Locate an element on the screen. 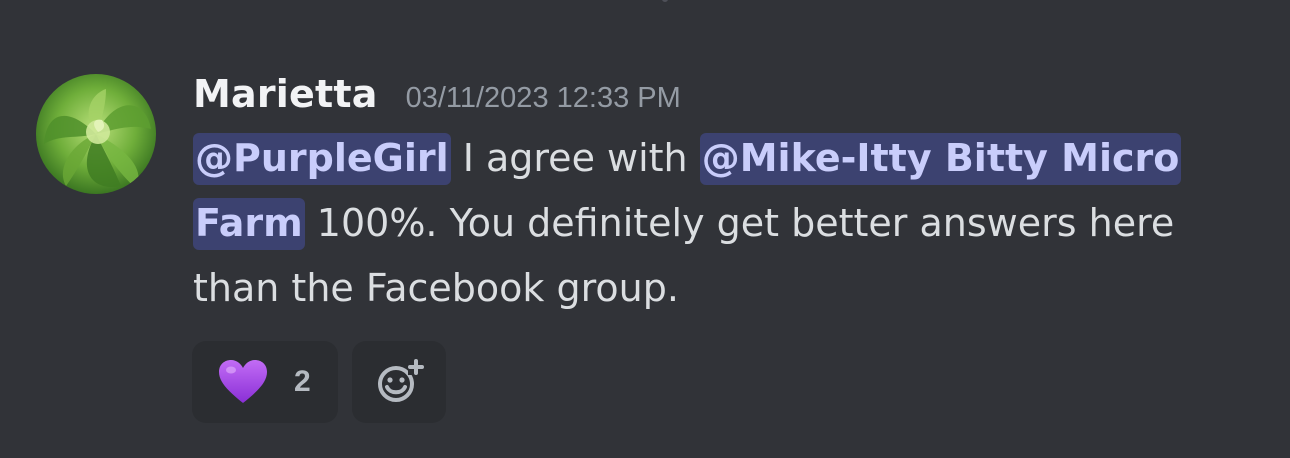 This screenshot has width=1290, height=458. lettuce-avatar-icon is located at coordinates (96, 134).